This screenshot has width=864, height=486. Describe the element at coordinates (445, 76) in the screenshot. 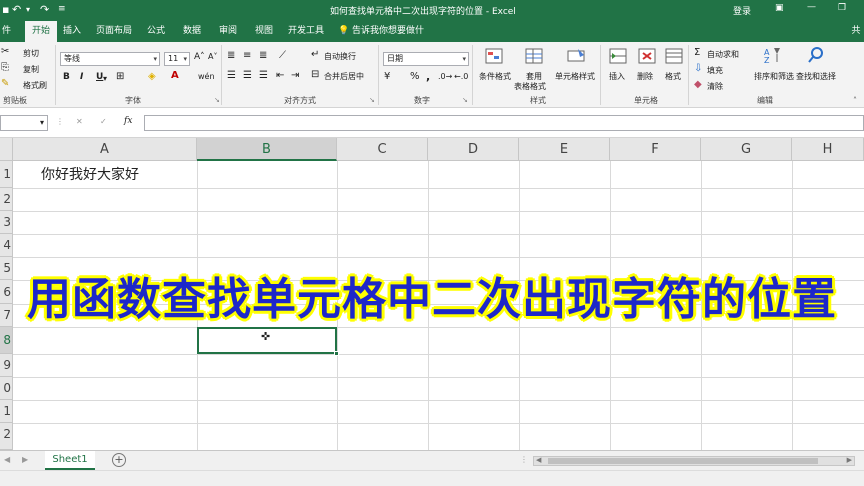

I see `increase-decimal-icon: .0→` at that location.